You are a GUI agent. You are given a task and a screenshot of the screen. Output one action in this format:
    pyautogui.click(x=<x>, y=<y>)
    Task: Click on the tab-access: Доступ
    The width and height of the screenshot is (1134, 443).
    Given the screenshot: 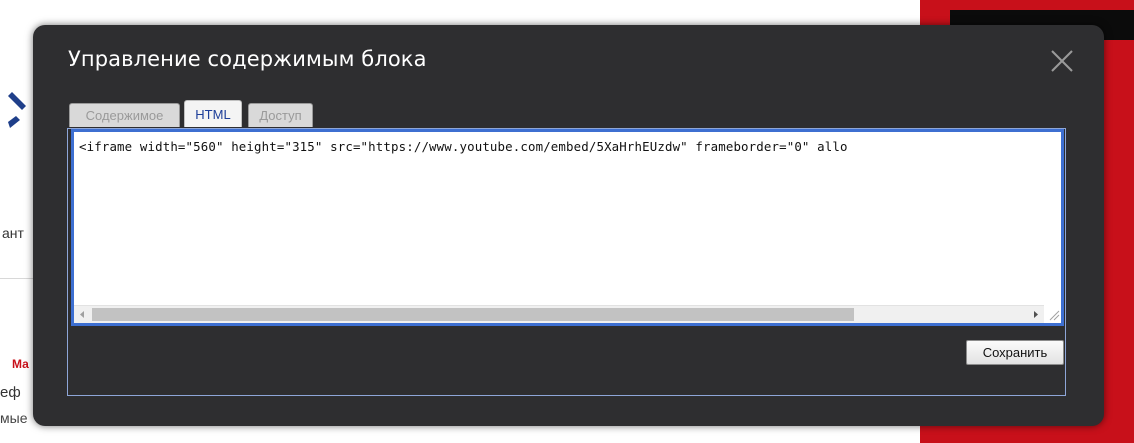 What is the action you would take?
    pyautogui.click(x=280, y=115)
    